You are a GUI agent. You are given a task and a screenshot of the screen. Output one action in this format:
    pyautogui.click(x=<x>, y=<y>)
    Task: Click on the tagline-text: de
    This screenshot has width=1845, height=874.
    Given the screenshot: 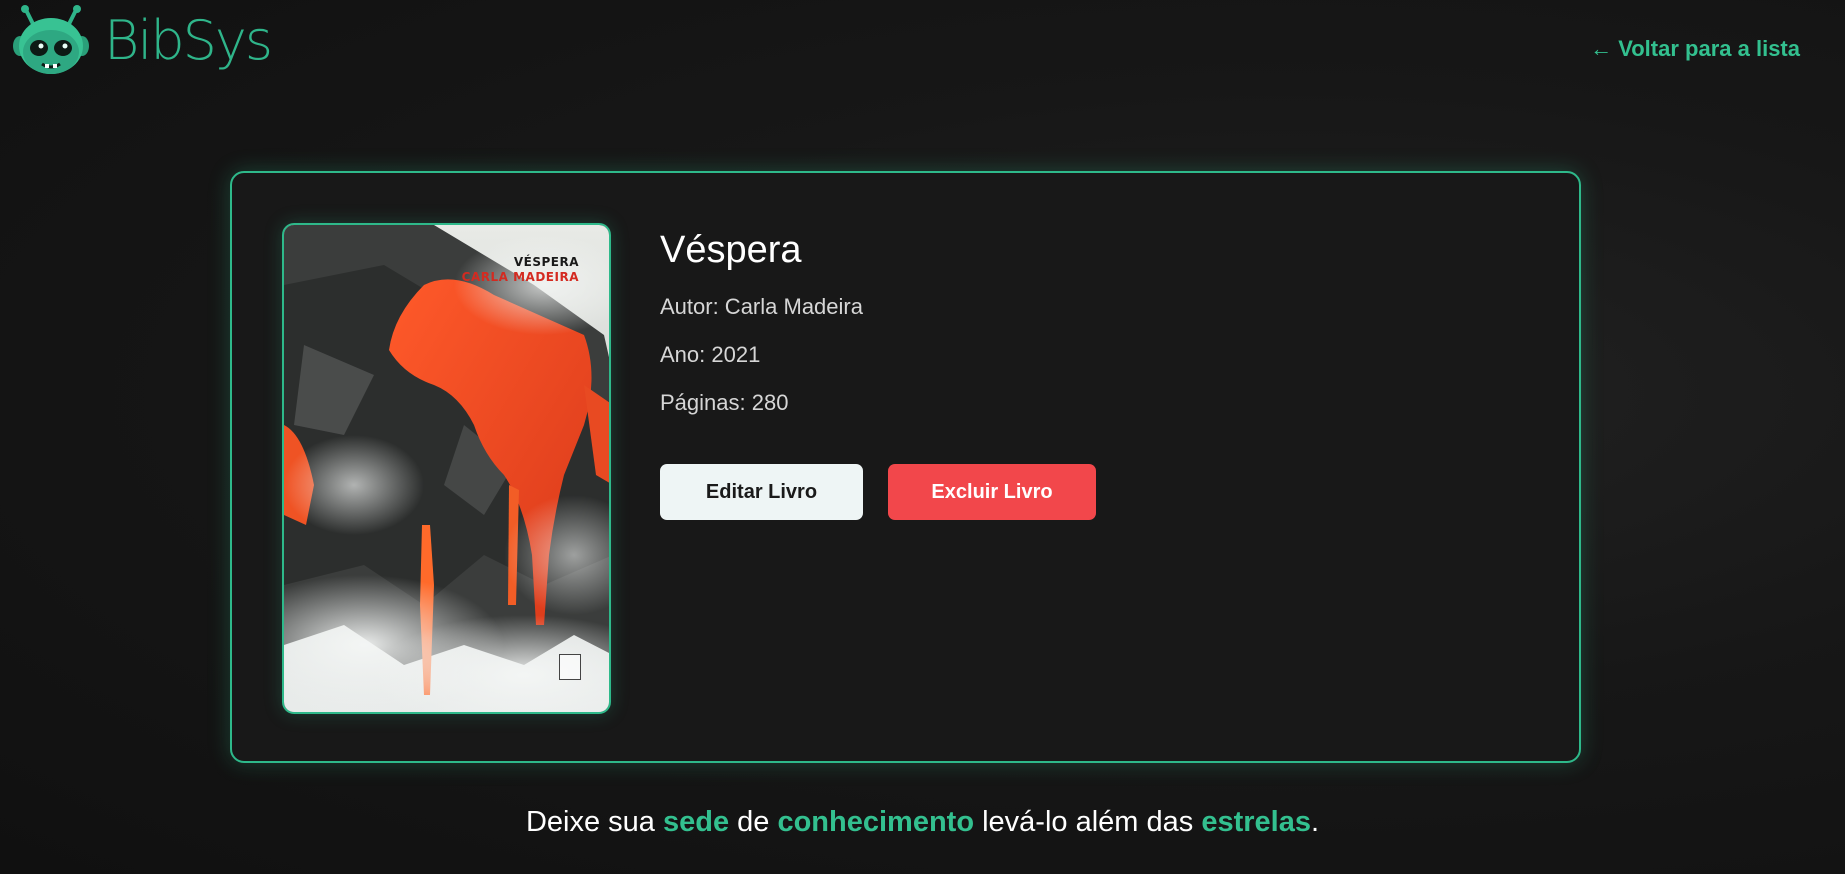 What is the action you would take?
    pyautogui.click(x=753, y=822)
    